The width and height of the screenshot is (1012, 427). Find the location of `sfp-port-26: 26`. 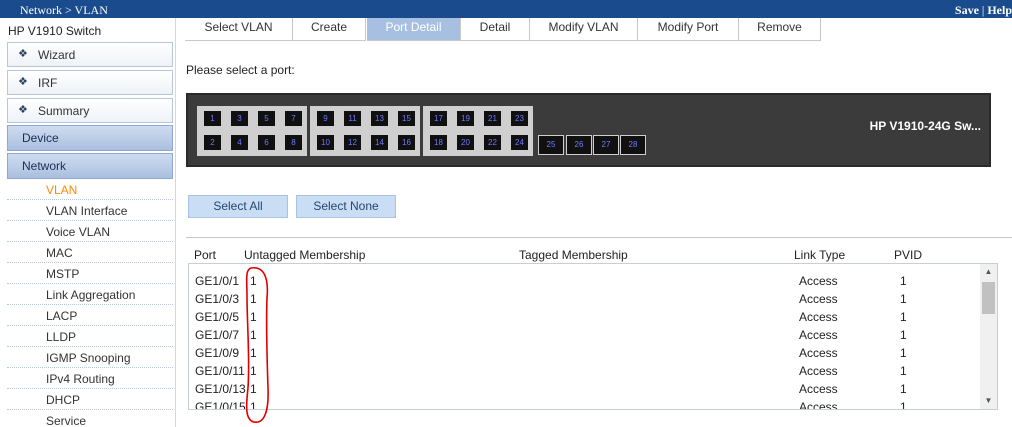

sfp-port-26: 26 is located at coordinates (579, 145).